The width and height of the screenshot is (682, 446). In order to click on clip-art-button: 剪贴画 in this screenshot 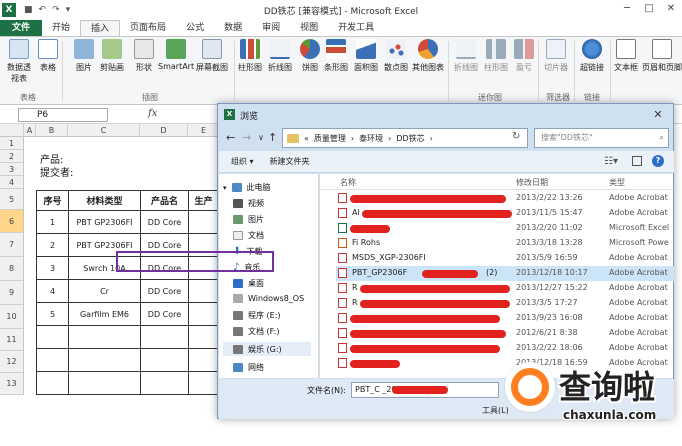, I will do `click(112, 56)`.